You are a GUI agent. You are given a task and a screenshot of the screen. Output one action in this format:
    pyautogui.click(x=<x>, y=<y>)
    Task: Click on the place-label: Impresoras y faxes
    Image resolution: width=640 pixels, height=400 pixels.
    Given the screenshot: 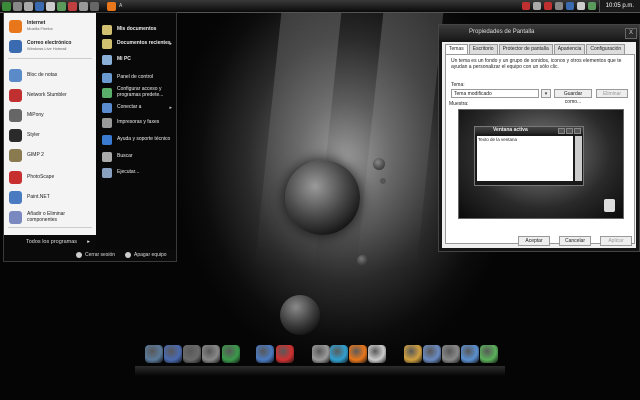 What is the action you would take?
    pyautogui.click(x=138, y=122)
    